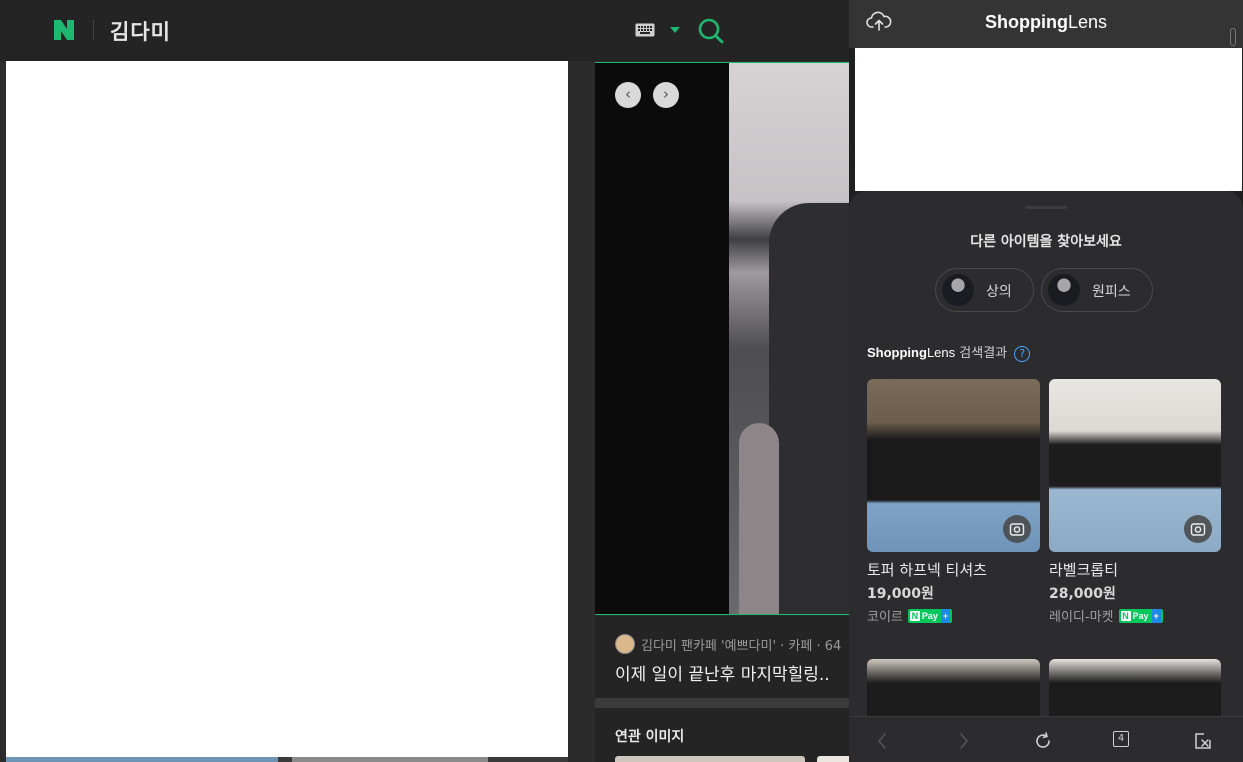  I want to click on product-shop: 코이르 N Pay +, so click(953, 615).